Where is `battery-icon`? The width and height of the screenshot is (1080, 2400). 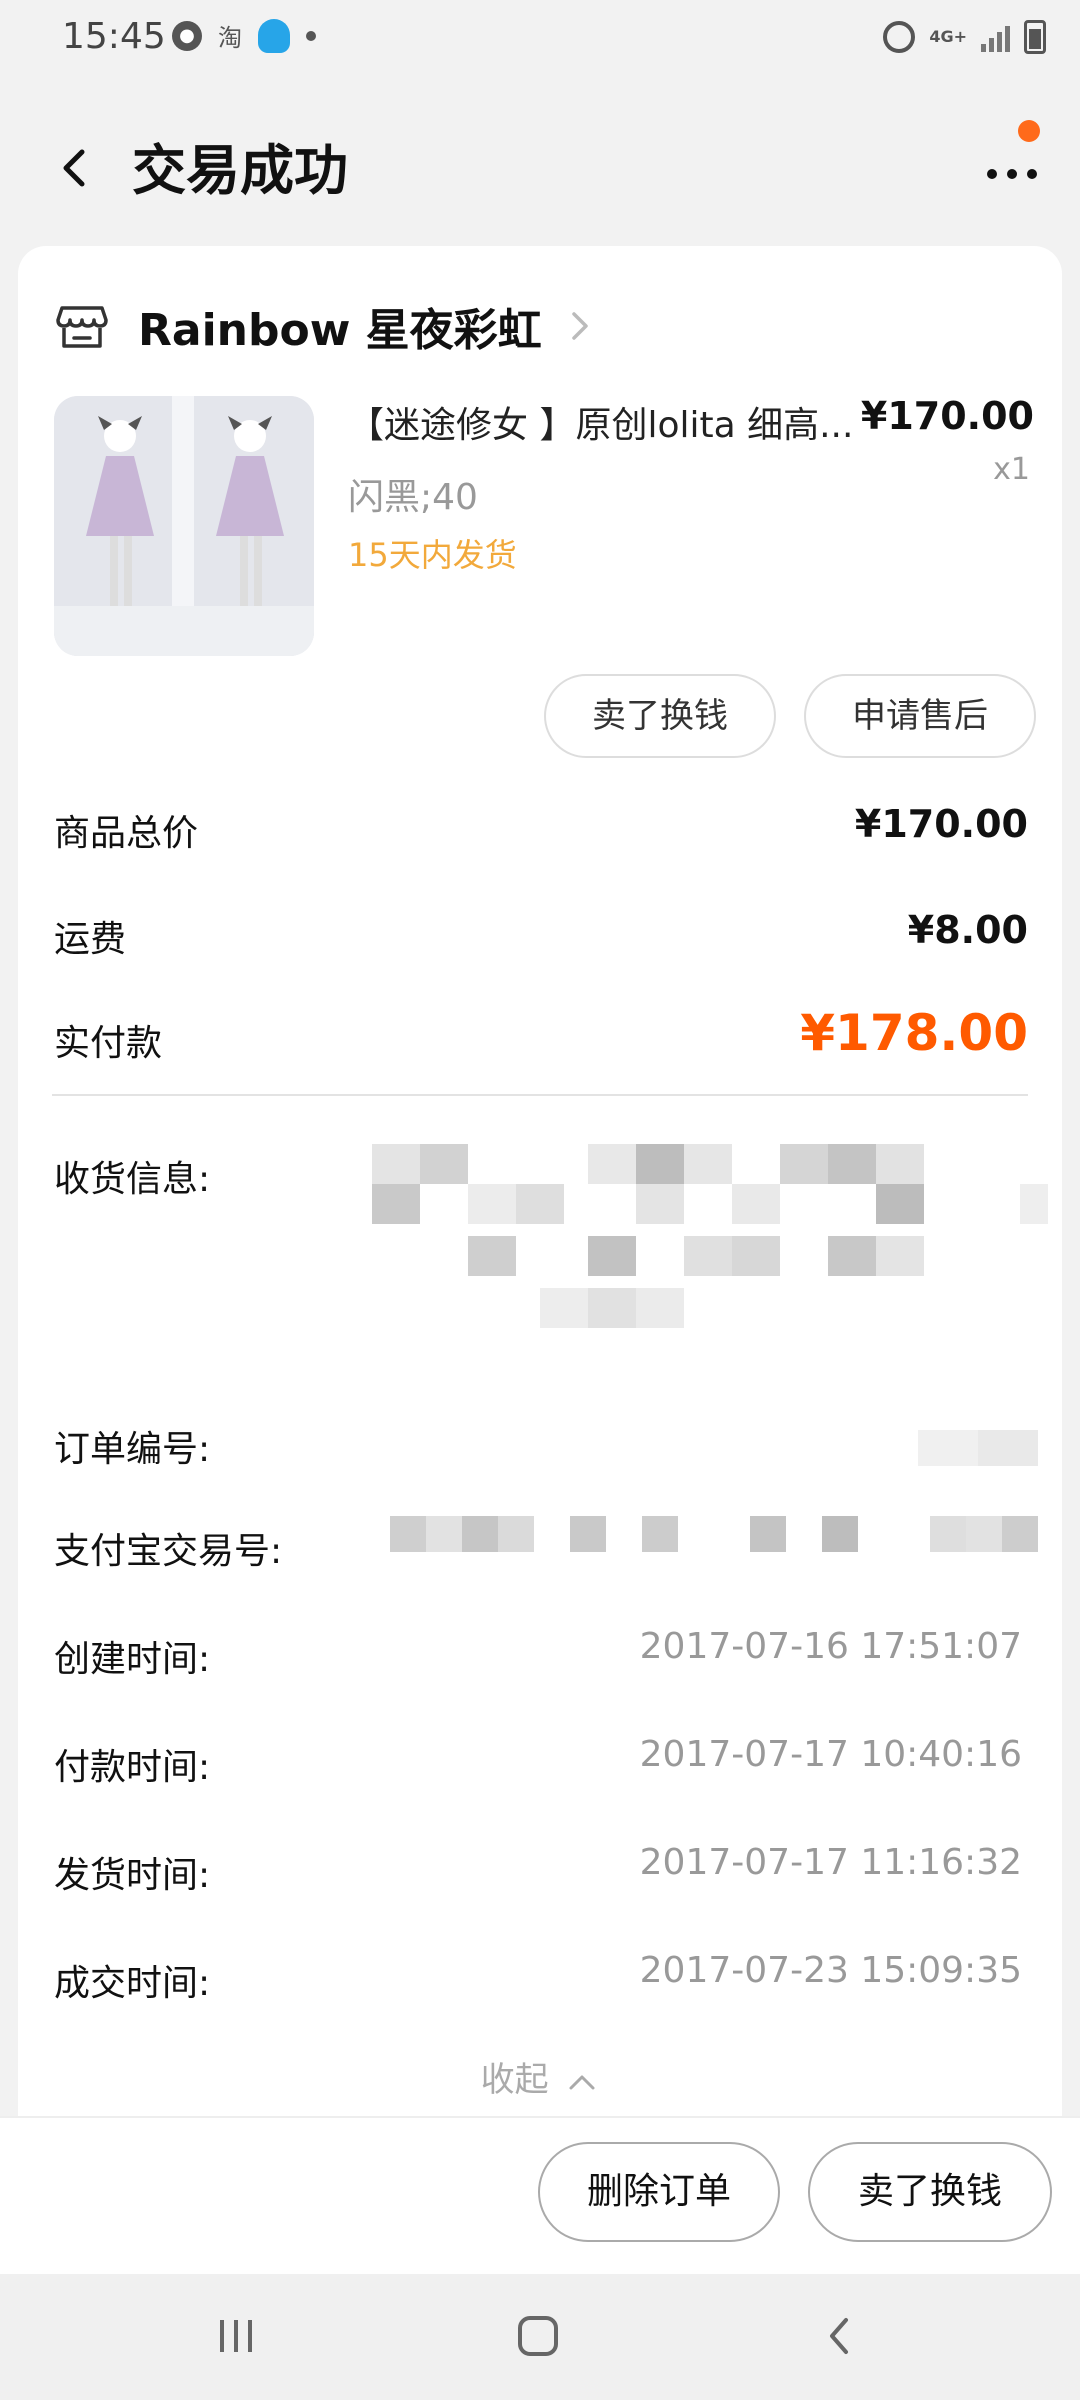 battery-icon is located at coordinates (1035, 37).